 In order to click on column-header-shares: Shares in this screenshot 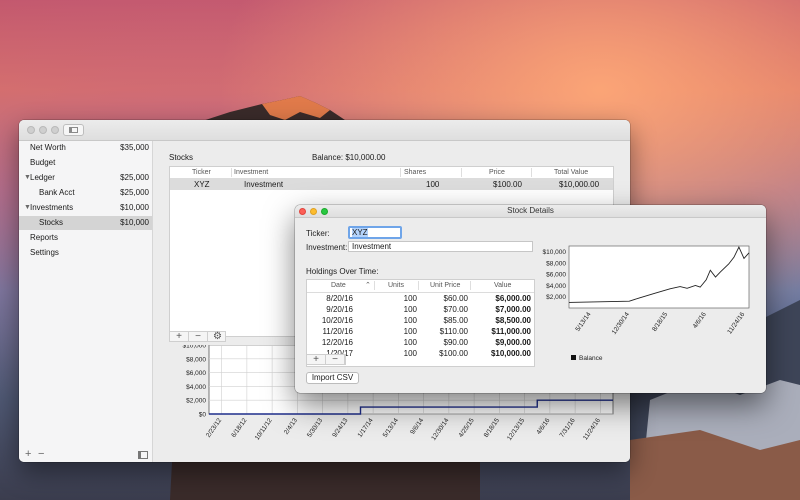, I will do `click(415, 172)`.